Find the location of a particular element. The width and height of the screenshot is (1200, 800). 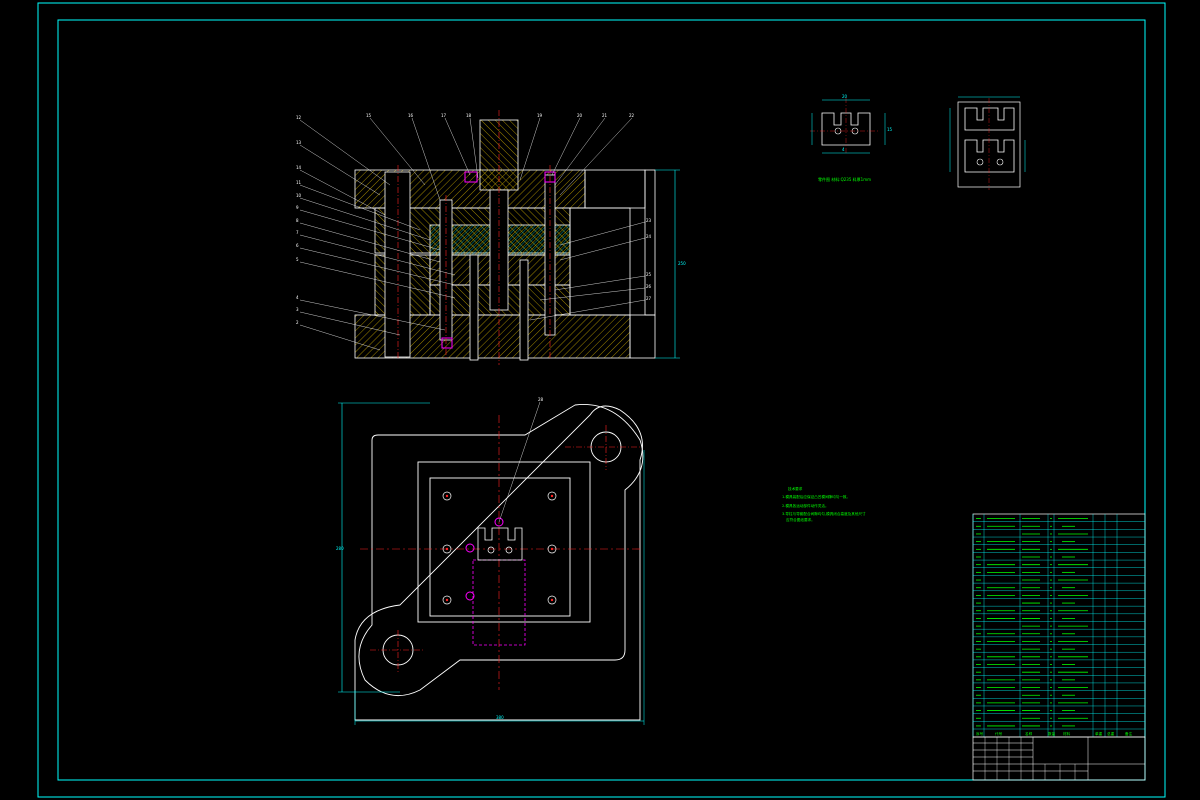

svg-text: 25 is located at coordinates (649, 274).